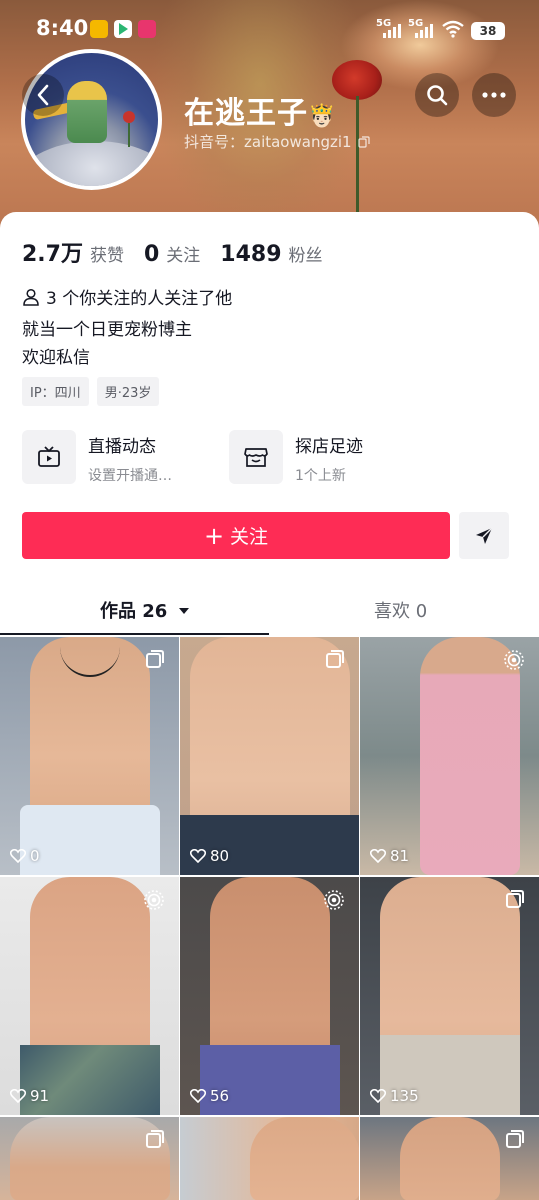 This screenshot has height=1200, width=539. I want to click on video-likes-count: 135, so click(404, 1096).